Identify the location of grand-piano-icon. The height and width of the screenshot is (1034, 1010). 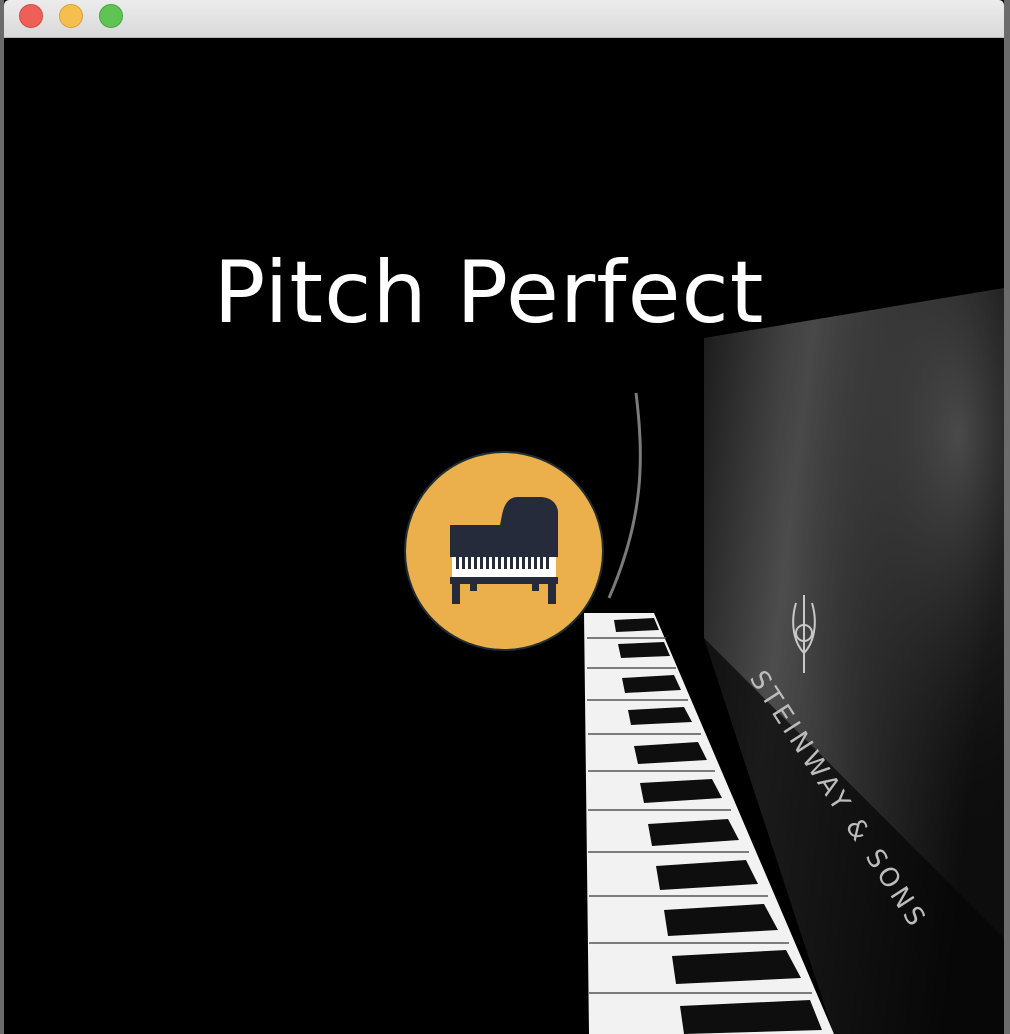
(504, 550).